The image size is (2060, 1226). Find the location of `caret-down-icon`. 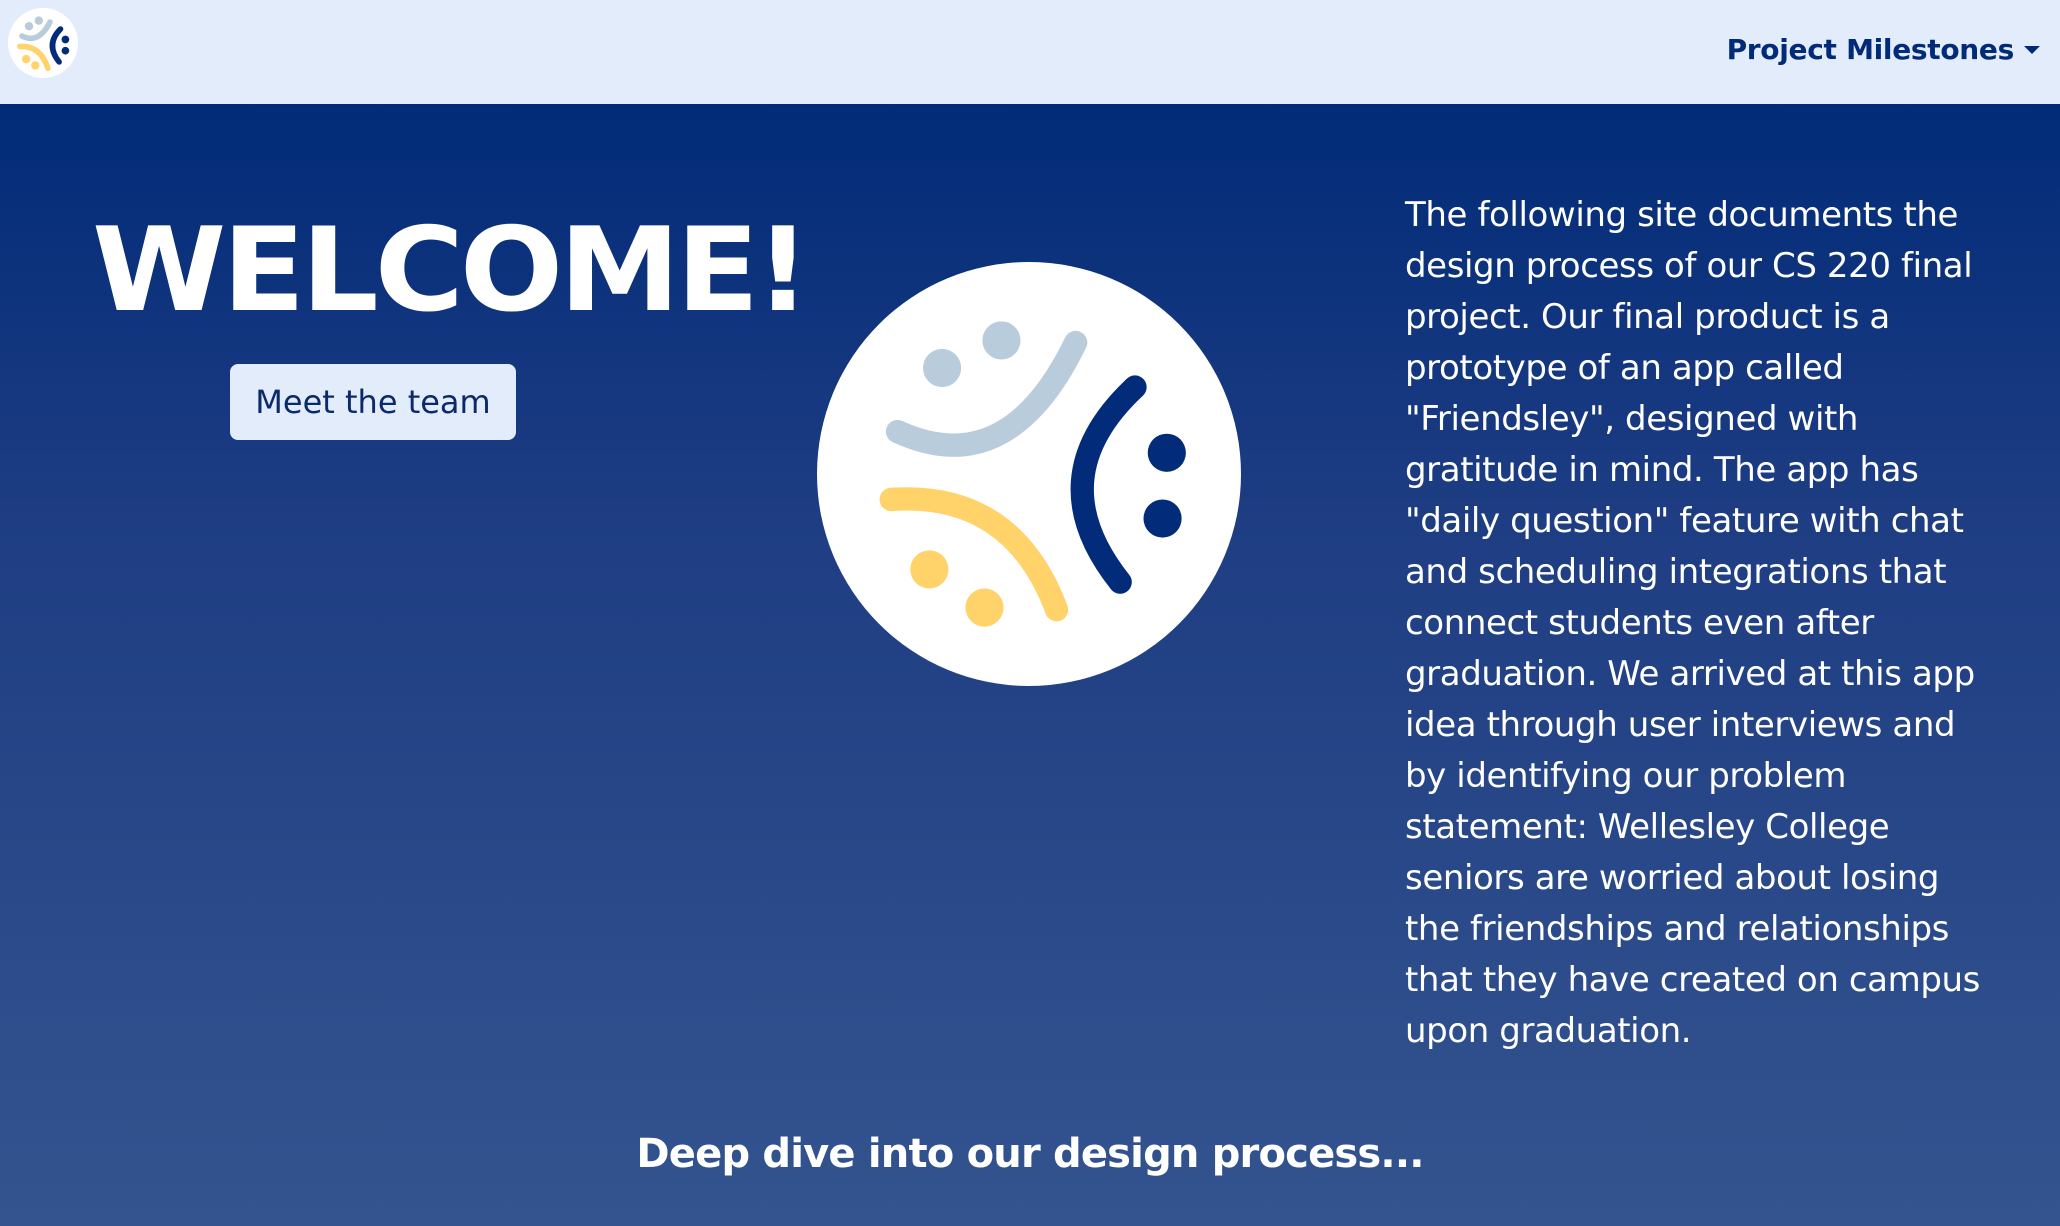

caret-down-icon is located at coordinates (2032, 50).